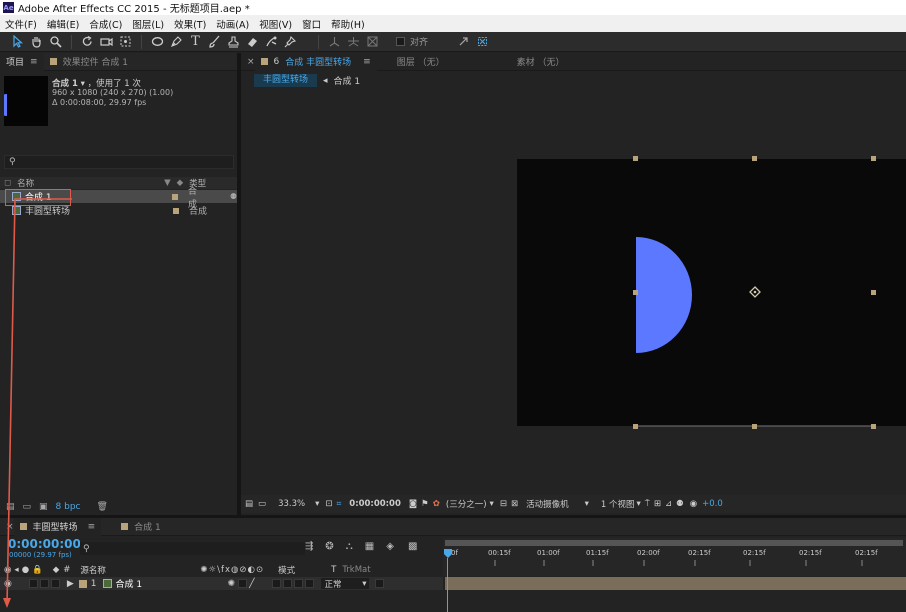  I want to click on clone-stamp-tool-icon, so click(233, 42).